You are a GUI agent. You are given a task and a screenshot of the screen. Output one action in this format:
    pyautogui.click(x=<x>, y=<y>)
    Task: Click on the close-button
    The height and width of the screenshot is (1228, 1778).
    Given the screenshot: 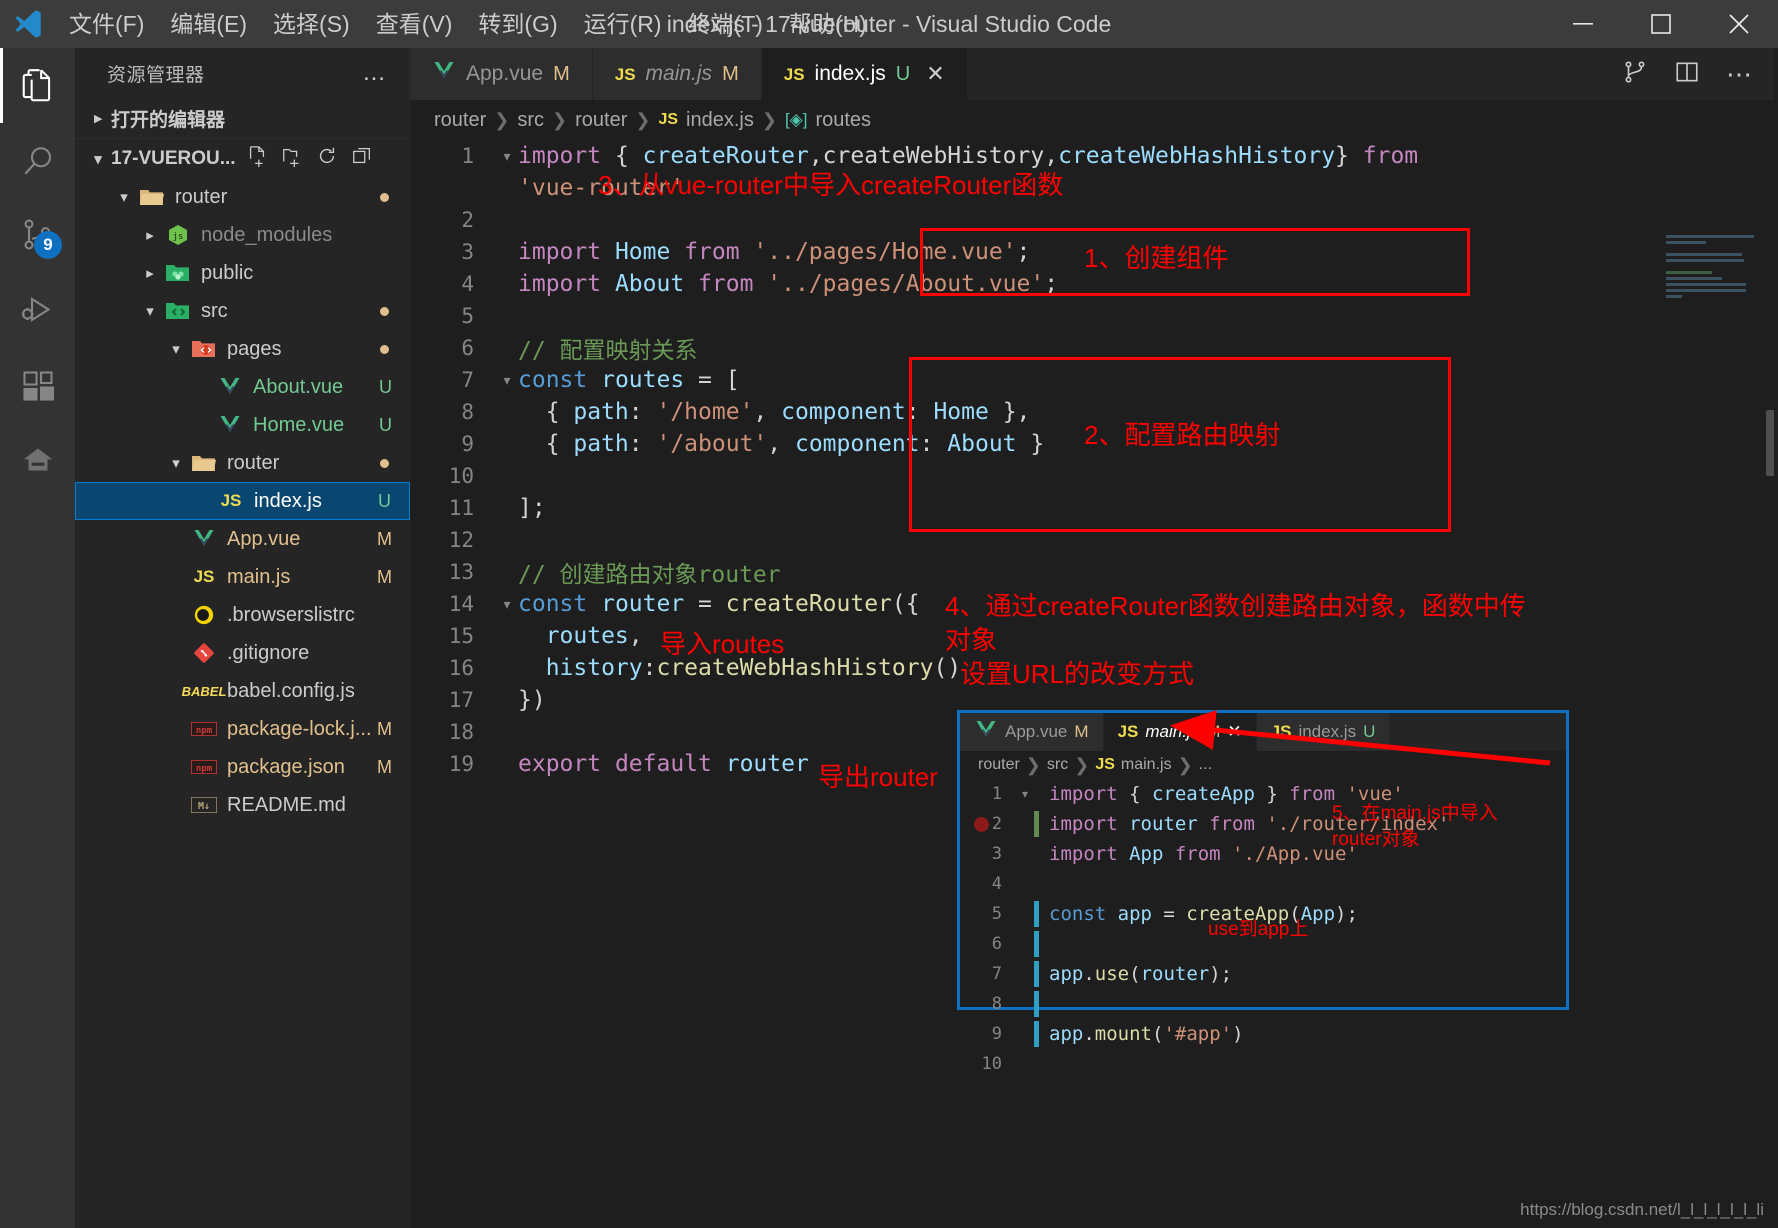 What is the action you would take?
    pyautogui.click(x=1739, y=24)
    